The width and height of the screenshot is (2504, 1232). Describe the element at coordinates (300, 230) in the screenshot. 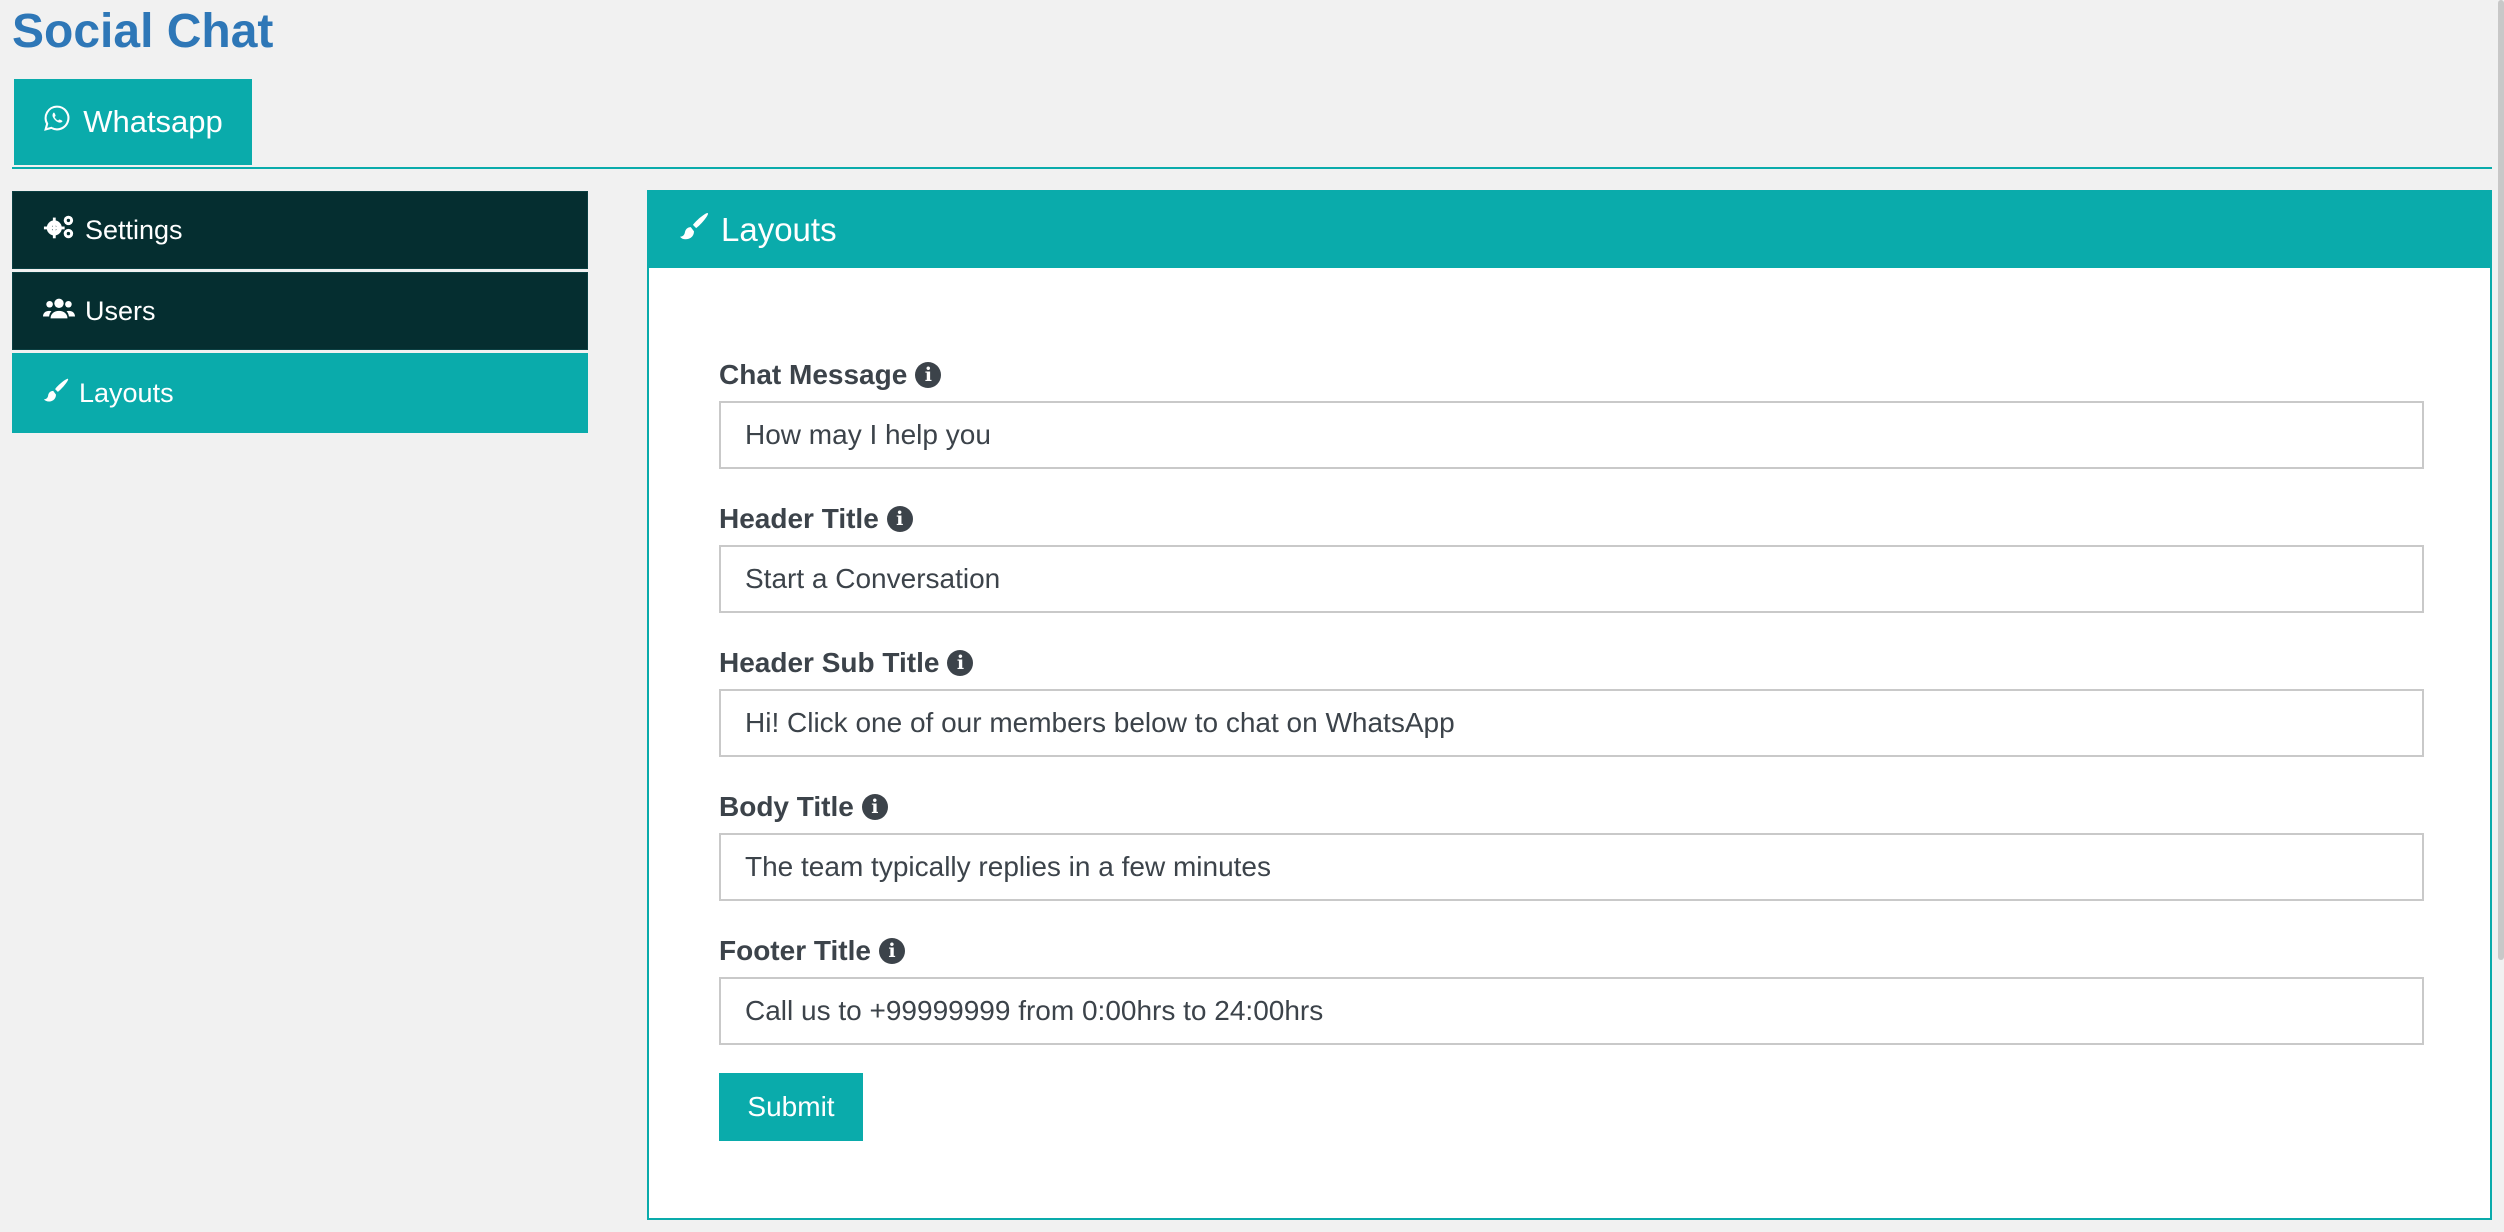

I see `sidebar-item-settings: Settings` at that location.